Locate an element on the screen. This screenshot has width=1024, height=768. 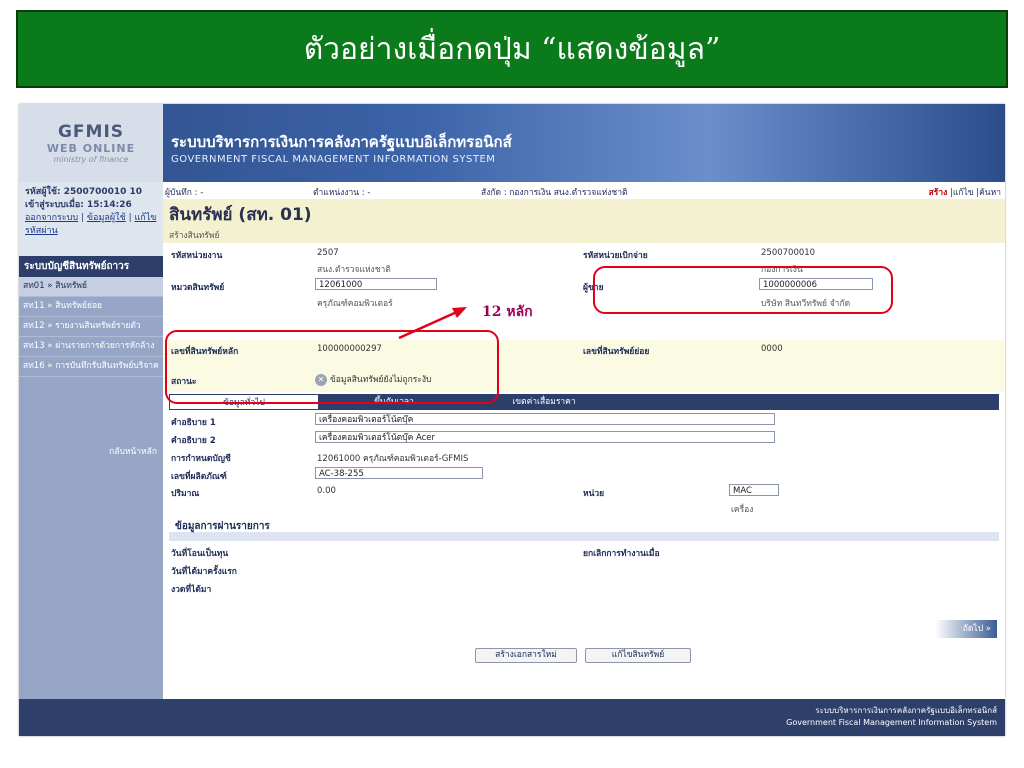
arrow-line is located at coordinates (429, 324).